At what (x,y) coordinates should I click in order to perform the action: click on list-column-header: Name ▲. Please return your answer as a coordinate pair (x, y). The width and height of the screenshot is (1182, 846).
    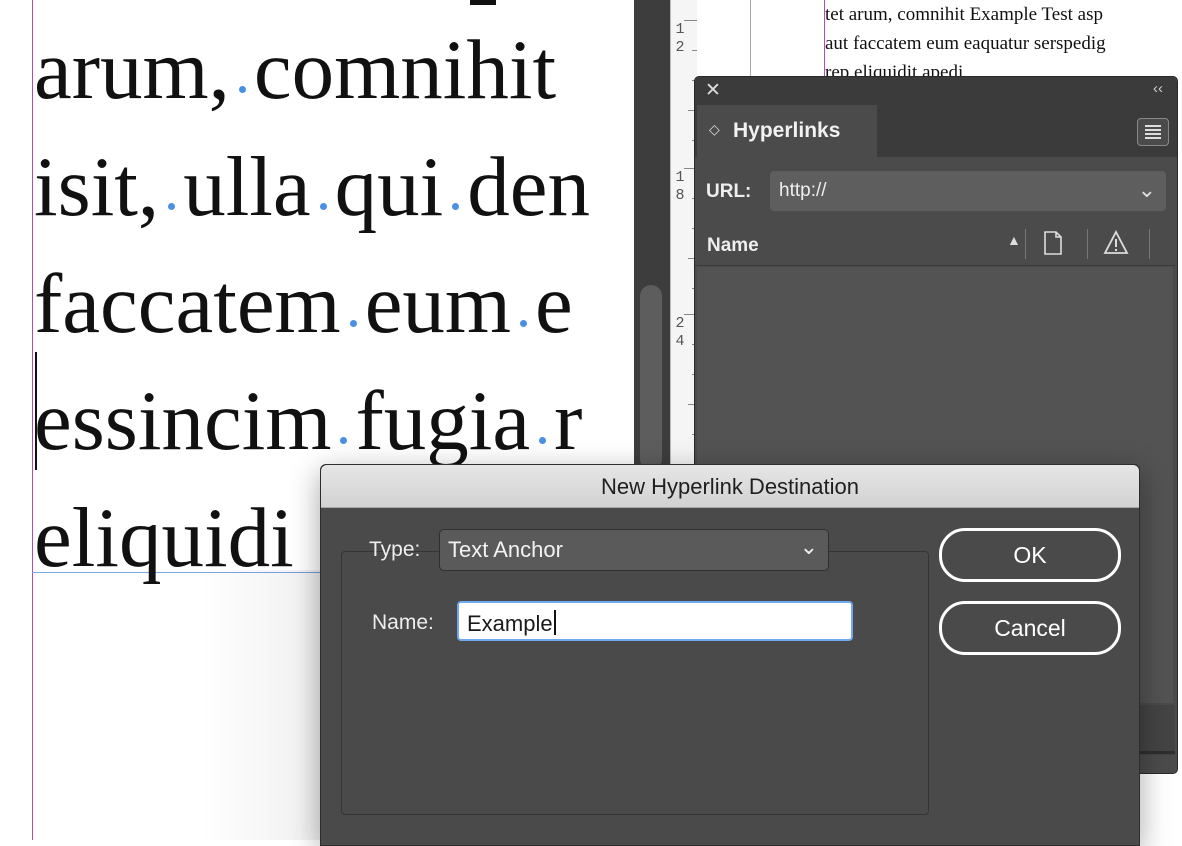
    Looking at the image, I should click on (935, 244).